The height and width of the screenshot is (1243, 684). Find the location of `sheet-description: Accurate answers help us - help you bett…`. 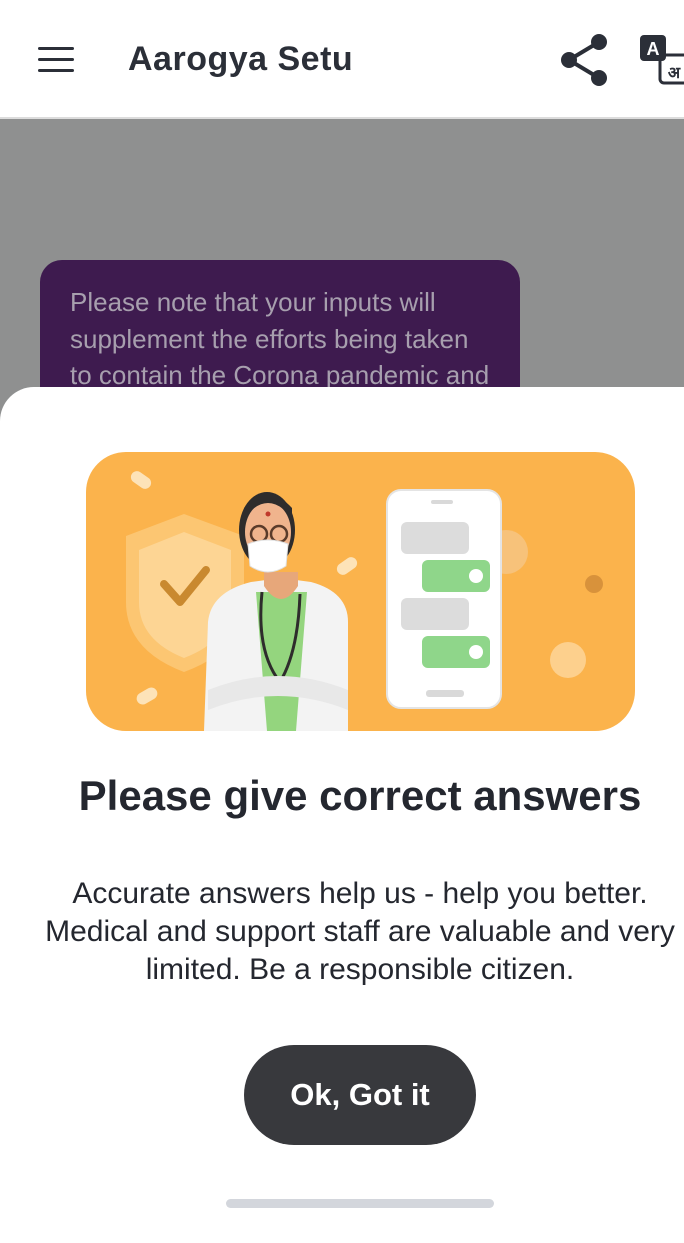

sheet-description: Accurate answers help us - help you bett… is located at coordinates (360, 931).